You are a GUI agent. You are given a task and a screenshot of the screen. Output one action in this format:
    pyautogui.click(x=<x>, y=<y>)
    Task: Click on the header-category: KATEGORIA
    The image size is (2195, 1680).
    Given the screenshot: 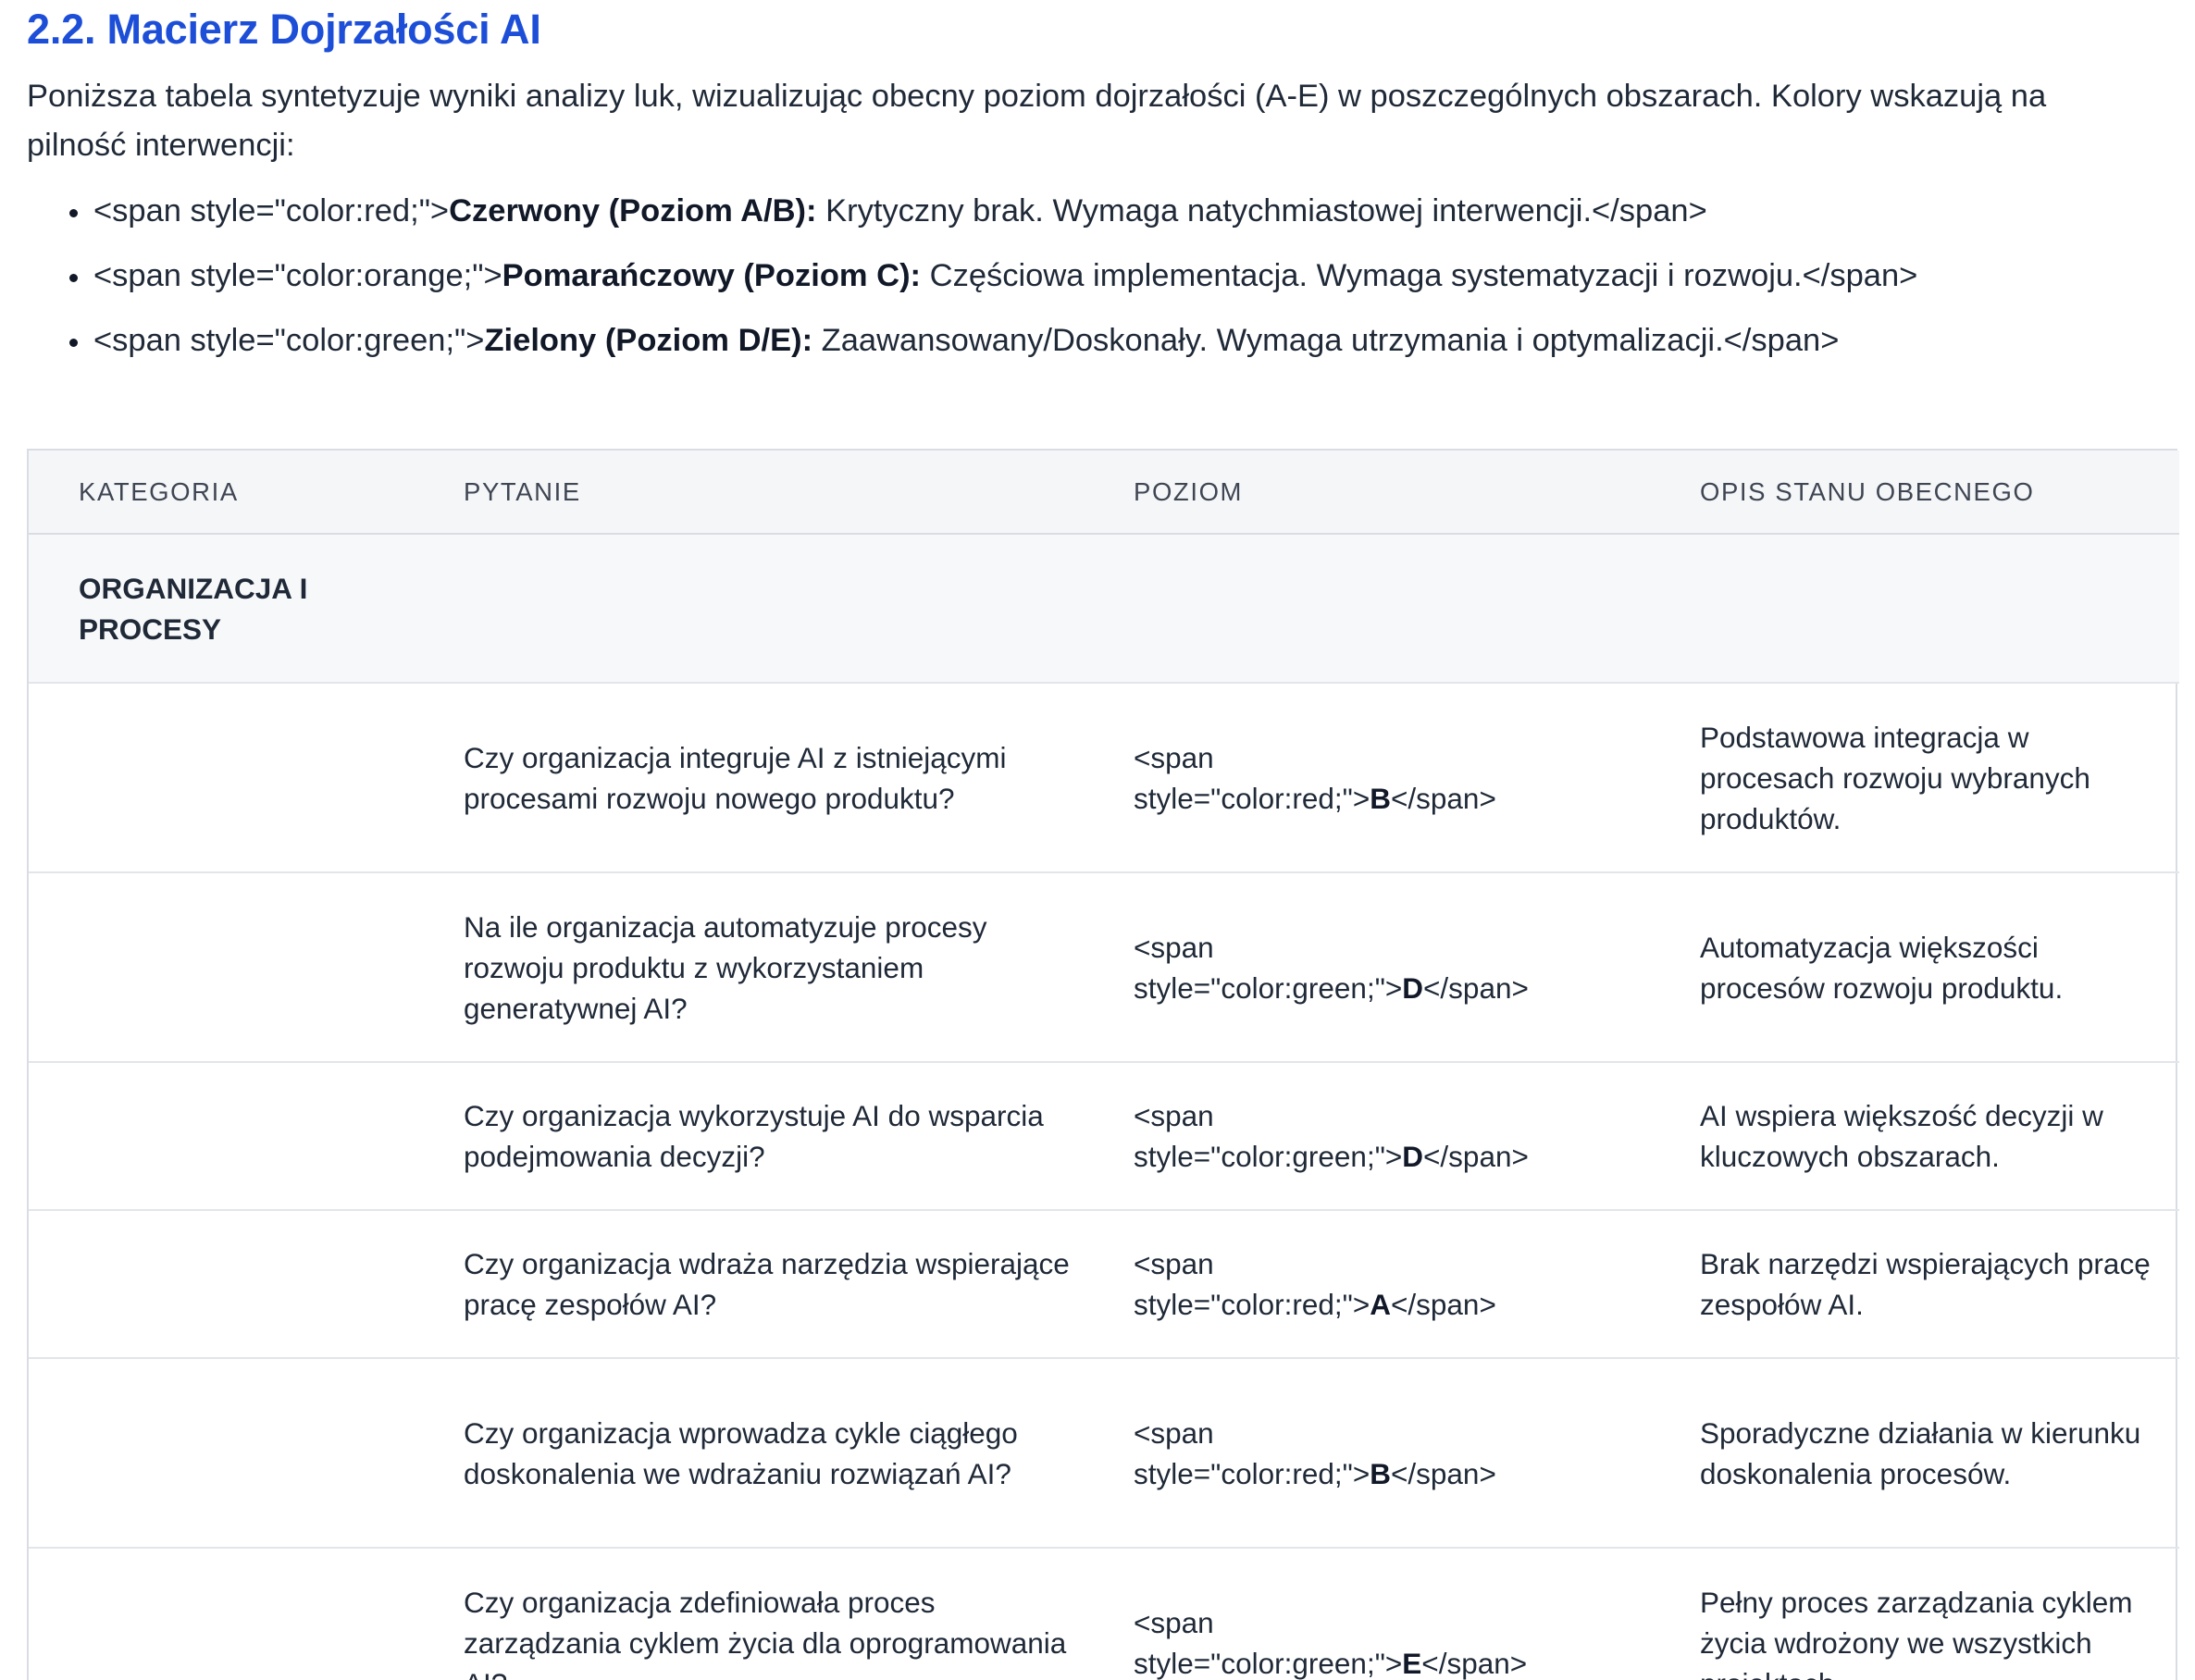 What is the action you would take?
    pyautogui.click(x=230, y=493)
    